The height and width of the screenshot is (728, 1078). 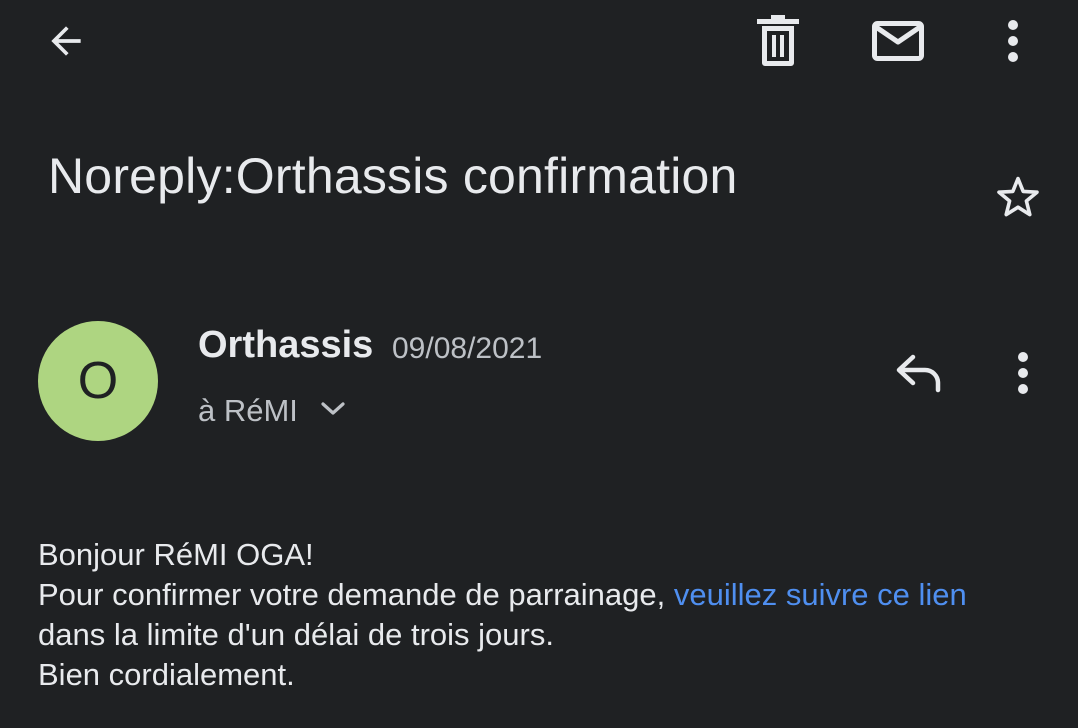 I want to click on reply-button, so click(x=919, y=373).